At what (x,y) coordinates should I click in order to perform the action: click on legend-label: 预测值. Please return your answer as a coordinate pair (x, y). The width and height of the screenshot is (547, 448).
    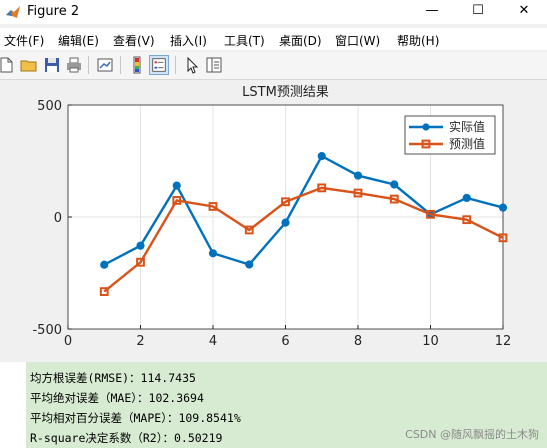
    Looking at the image, I should click on (467, 143).